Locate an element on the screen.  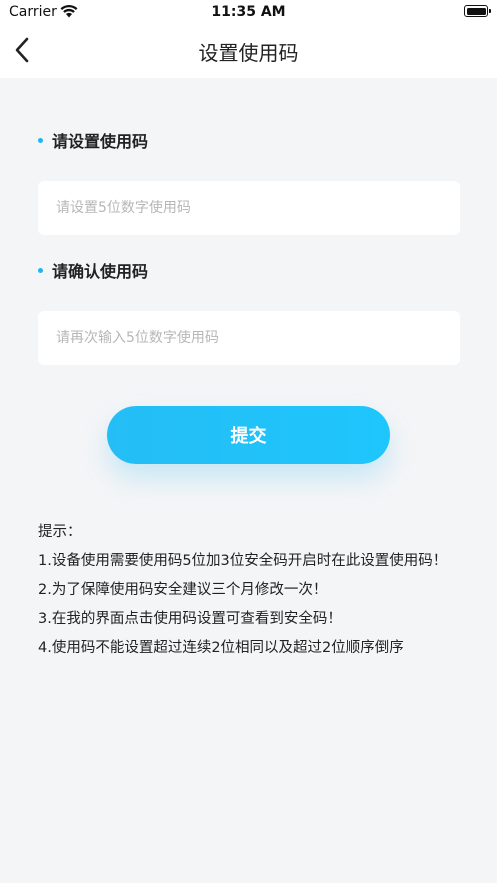
status-bar: Carrier 11:35 AM is located at coordinates (248, 13).